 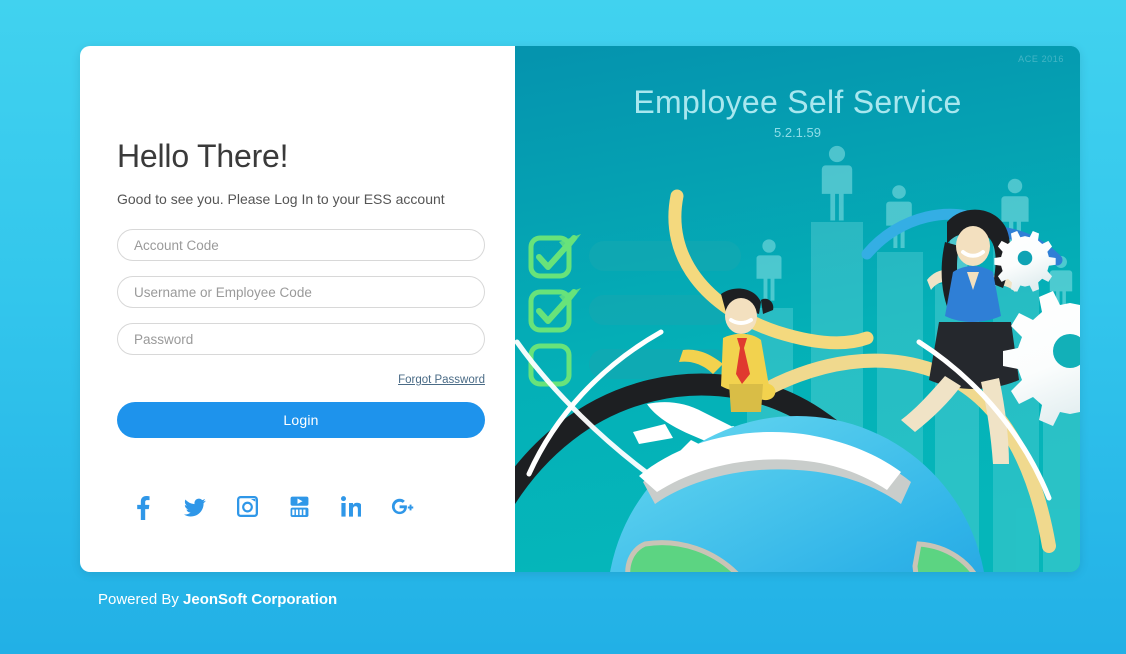 I want to click on footer-prefix: Powered By, so click(x=141, y=599).